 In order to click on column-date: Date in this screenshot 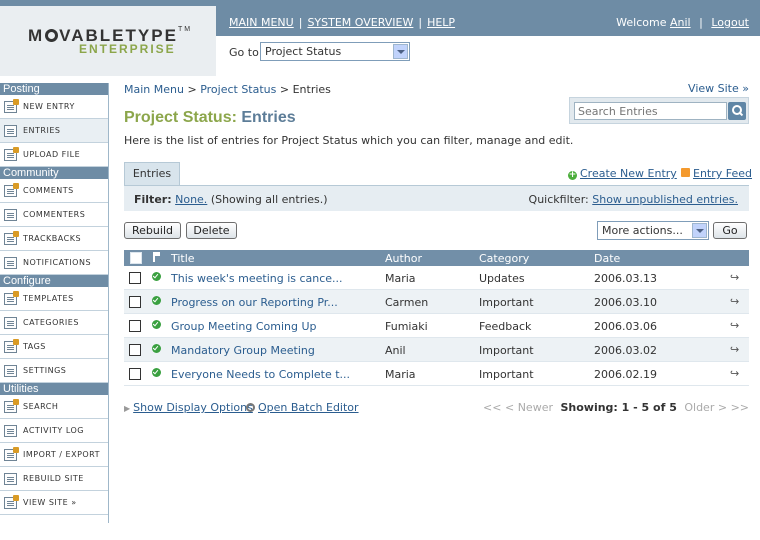, I will do `click(607, 258)`.